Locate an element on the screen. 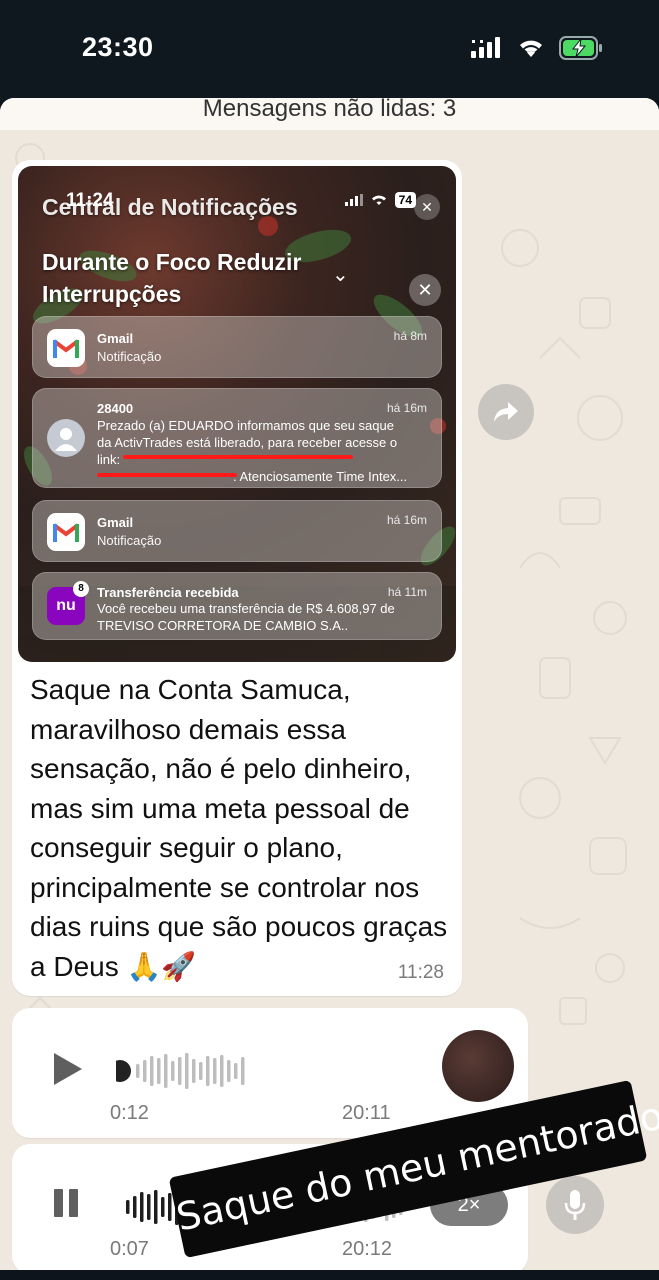 The width and height of the screenshot is (659, 1280). notification-time: há 11m is located at coordinates (407, 592).